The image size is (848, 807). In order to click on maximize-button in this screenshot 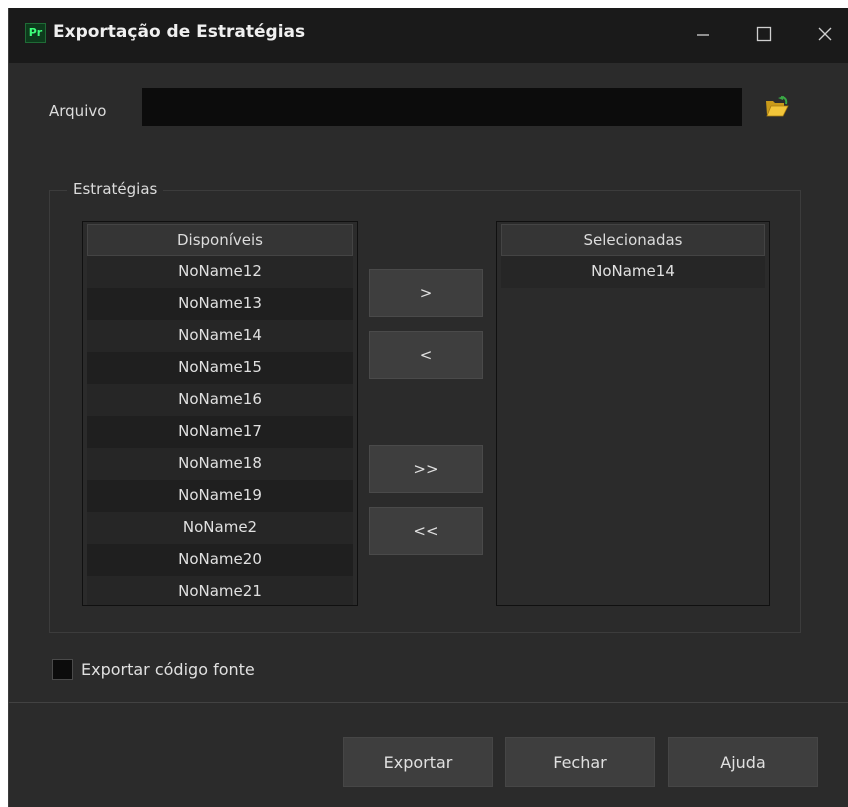, I will do `click(764, 34)`.